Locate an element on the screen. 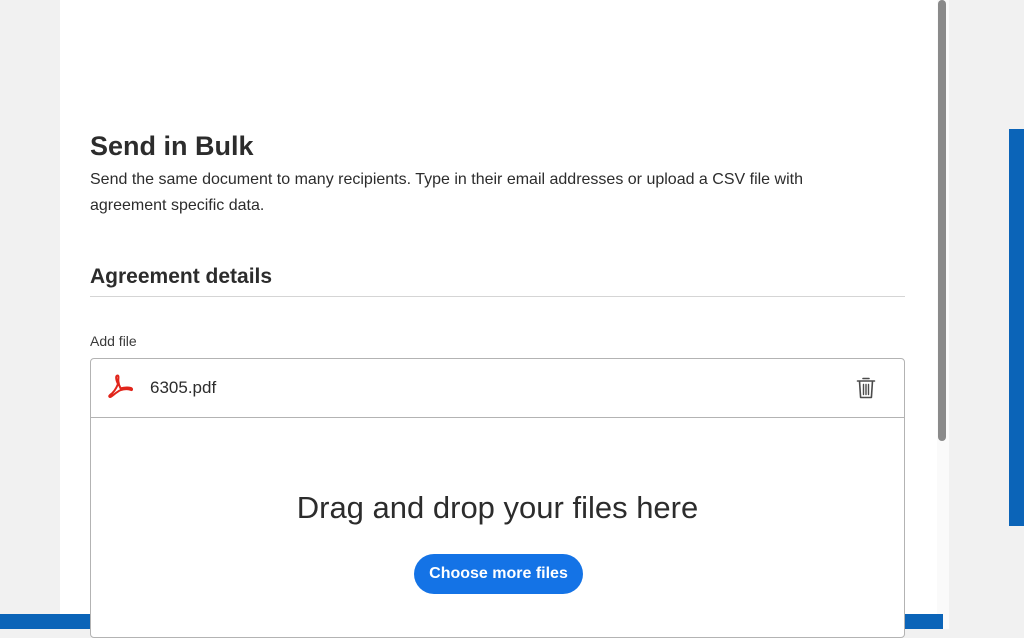 The width and height of the screenshot is (1024, 638). trash-icon is located at coordinates (866, 388).